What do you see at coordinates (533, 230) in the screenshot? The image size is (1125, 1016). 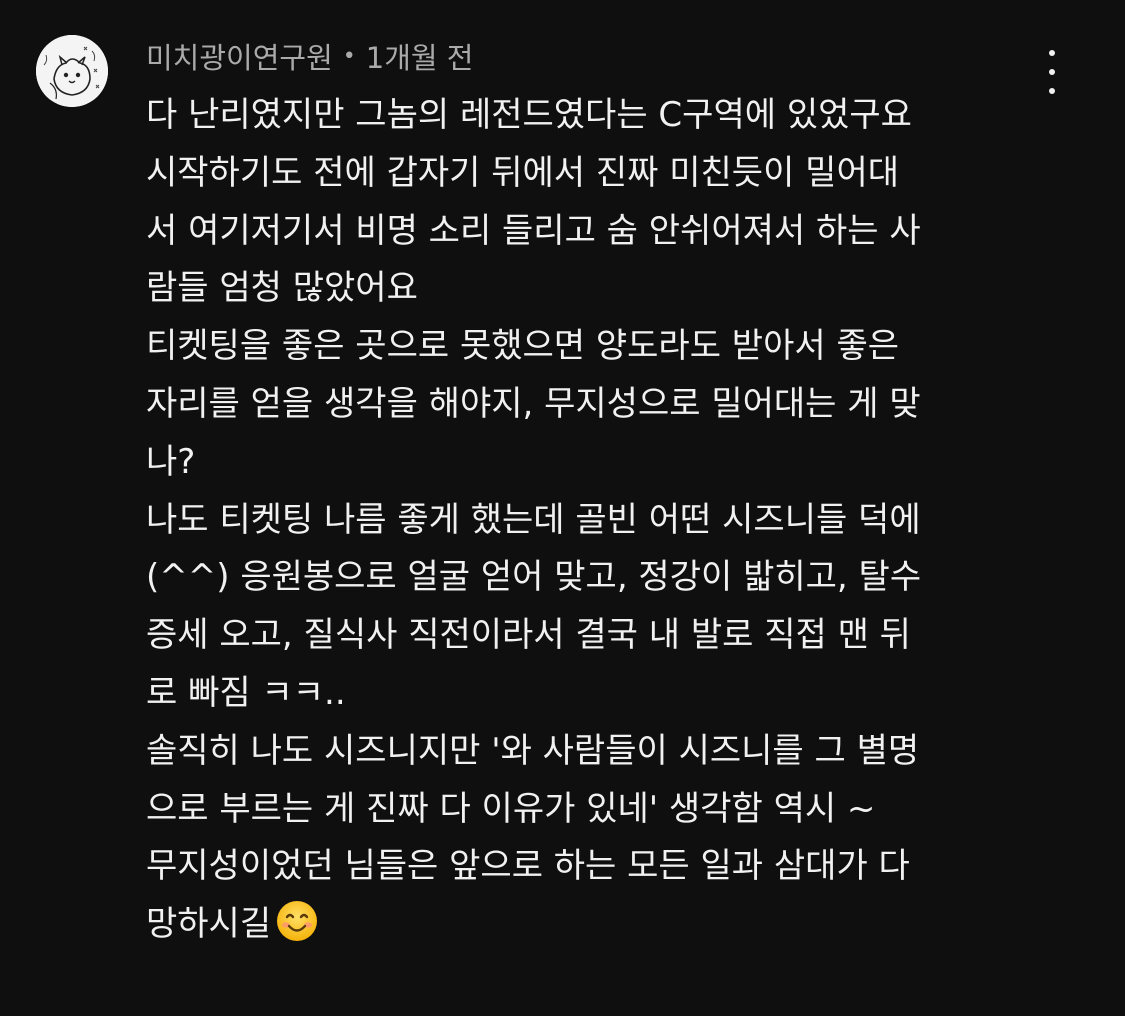 I see `comment-line: 서 여기저기서 비명 소리 들리고 숨 안쉬어져서 하는 사` at bounding box center [533, 230].